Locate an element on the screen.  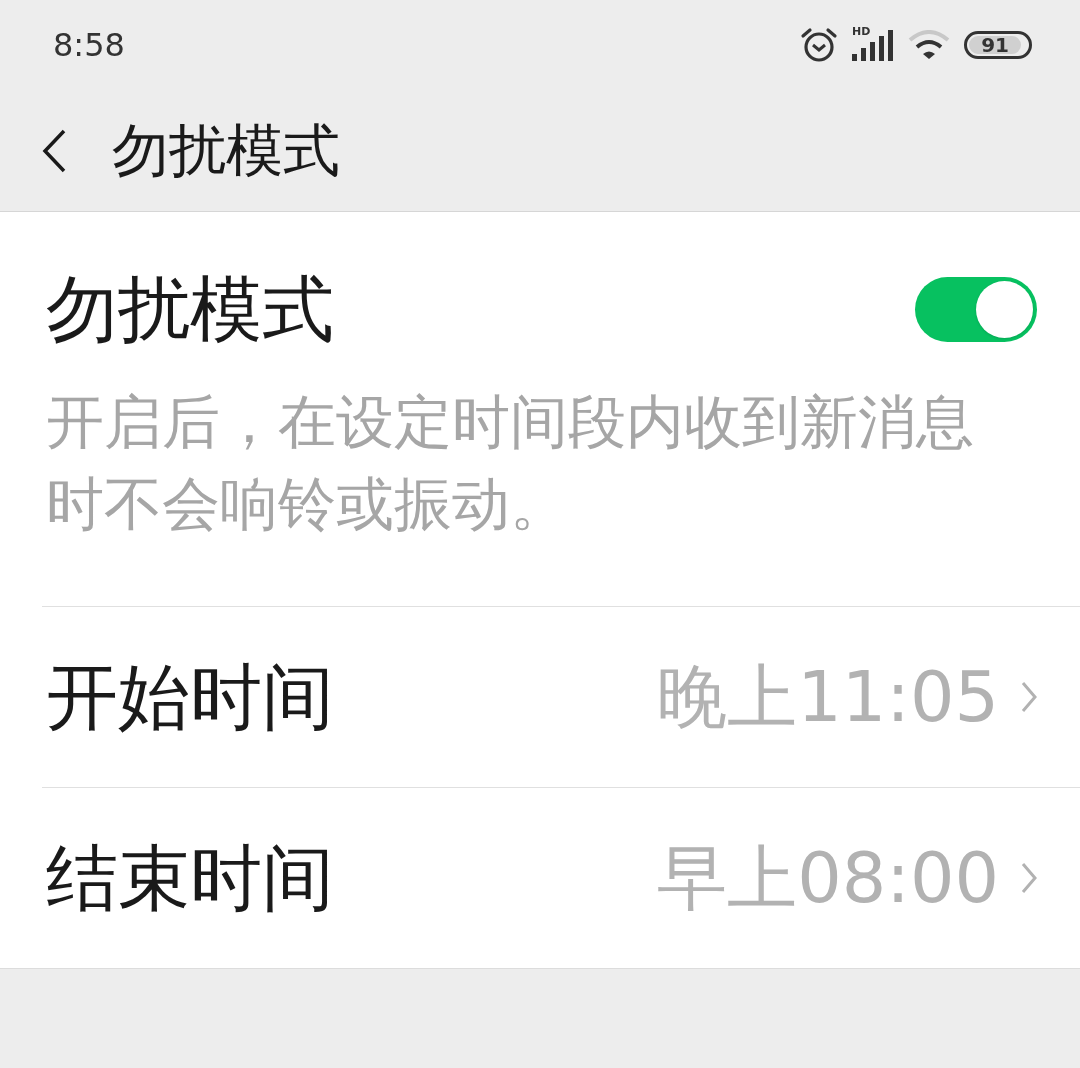
time-value: 晚上11:05 is located at coordinates (828, 697).